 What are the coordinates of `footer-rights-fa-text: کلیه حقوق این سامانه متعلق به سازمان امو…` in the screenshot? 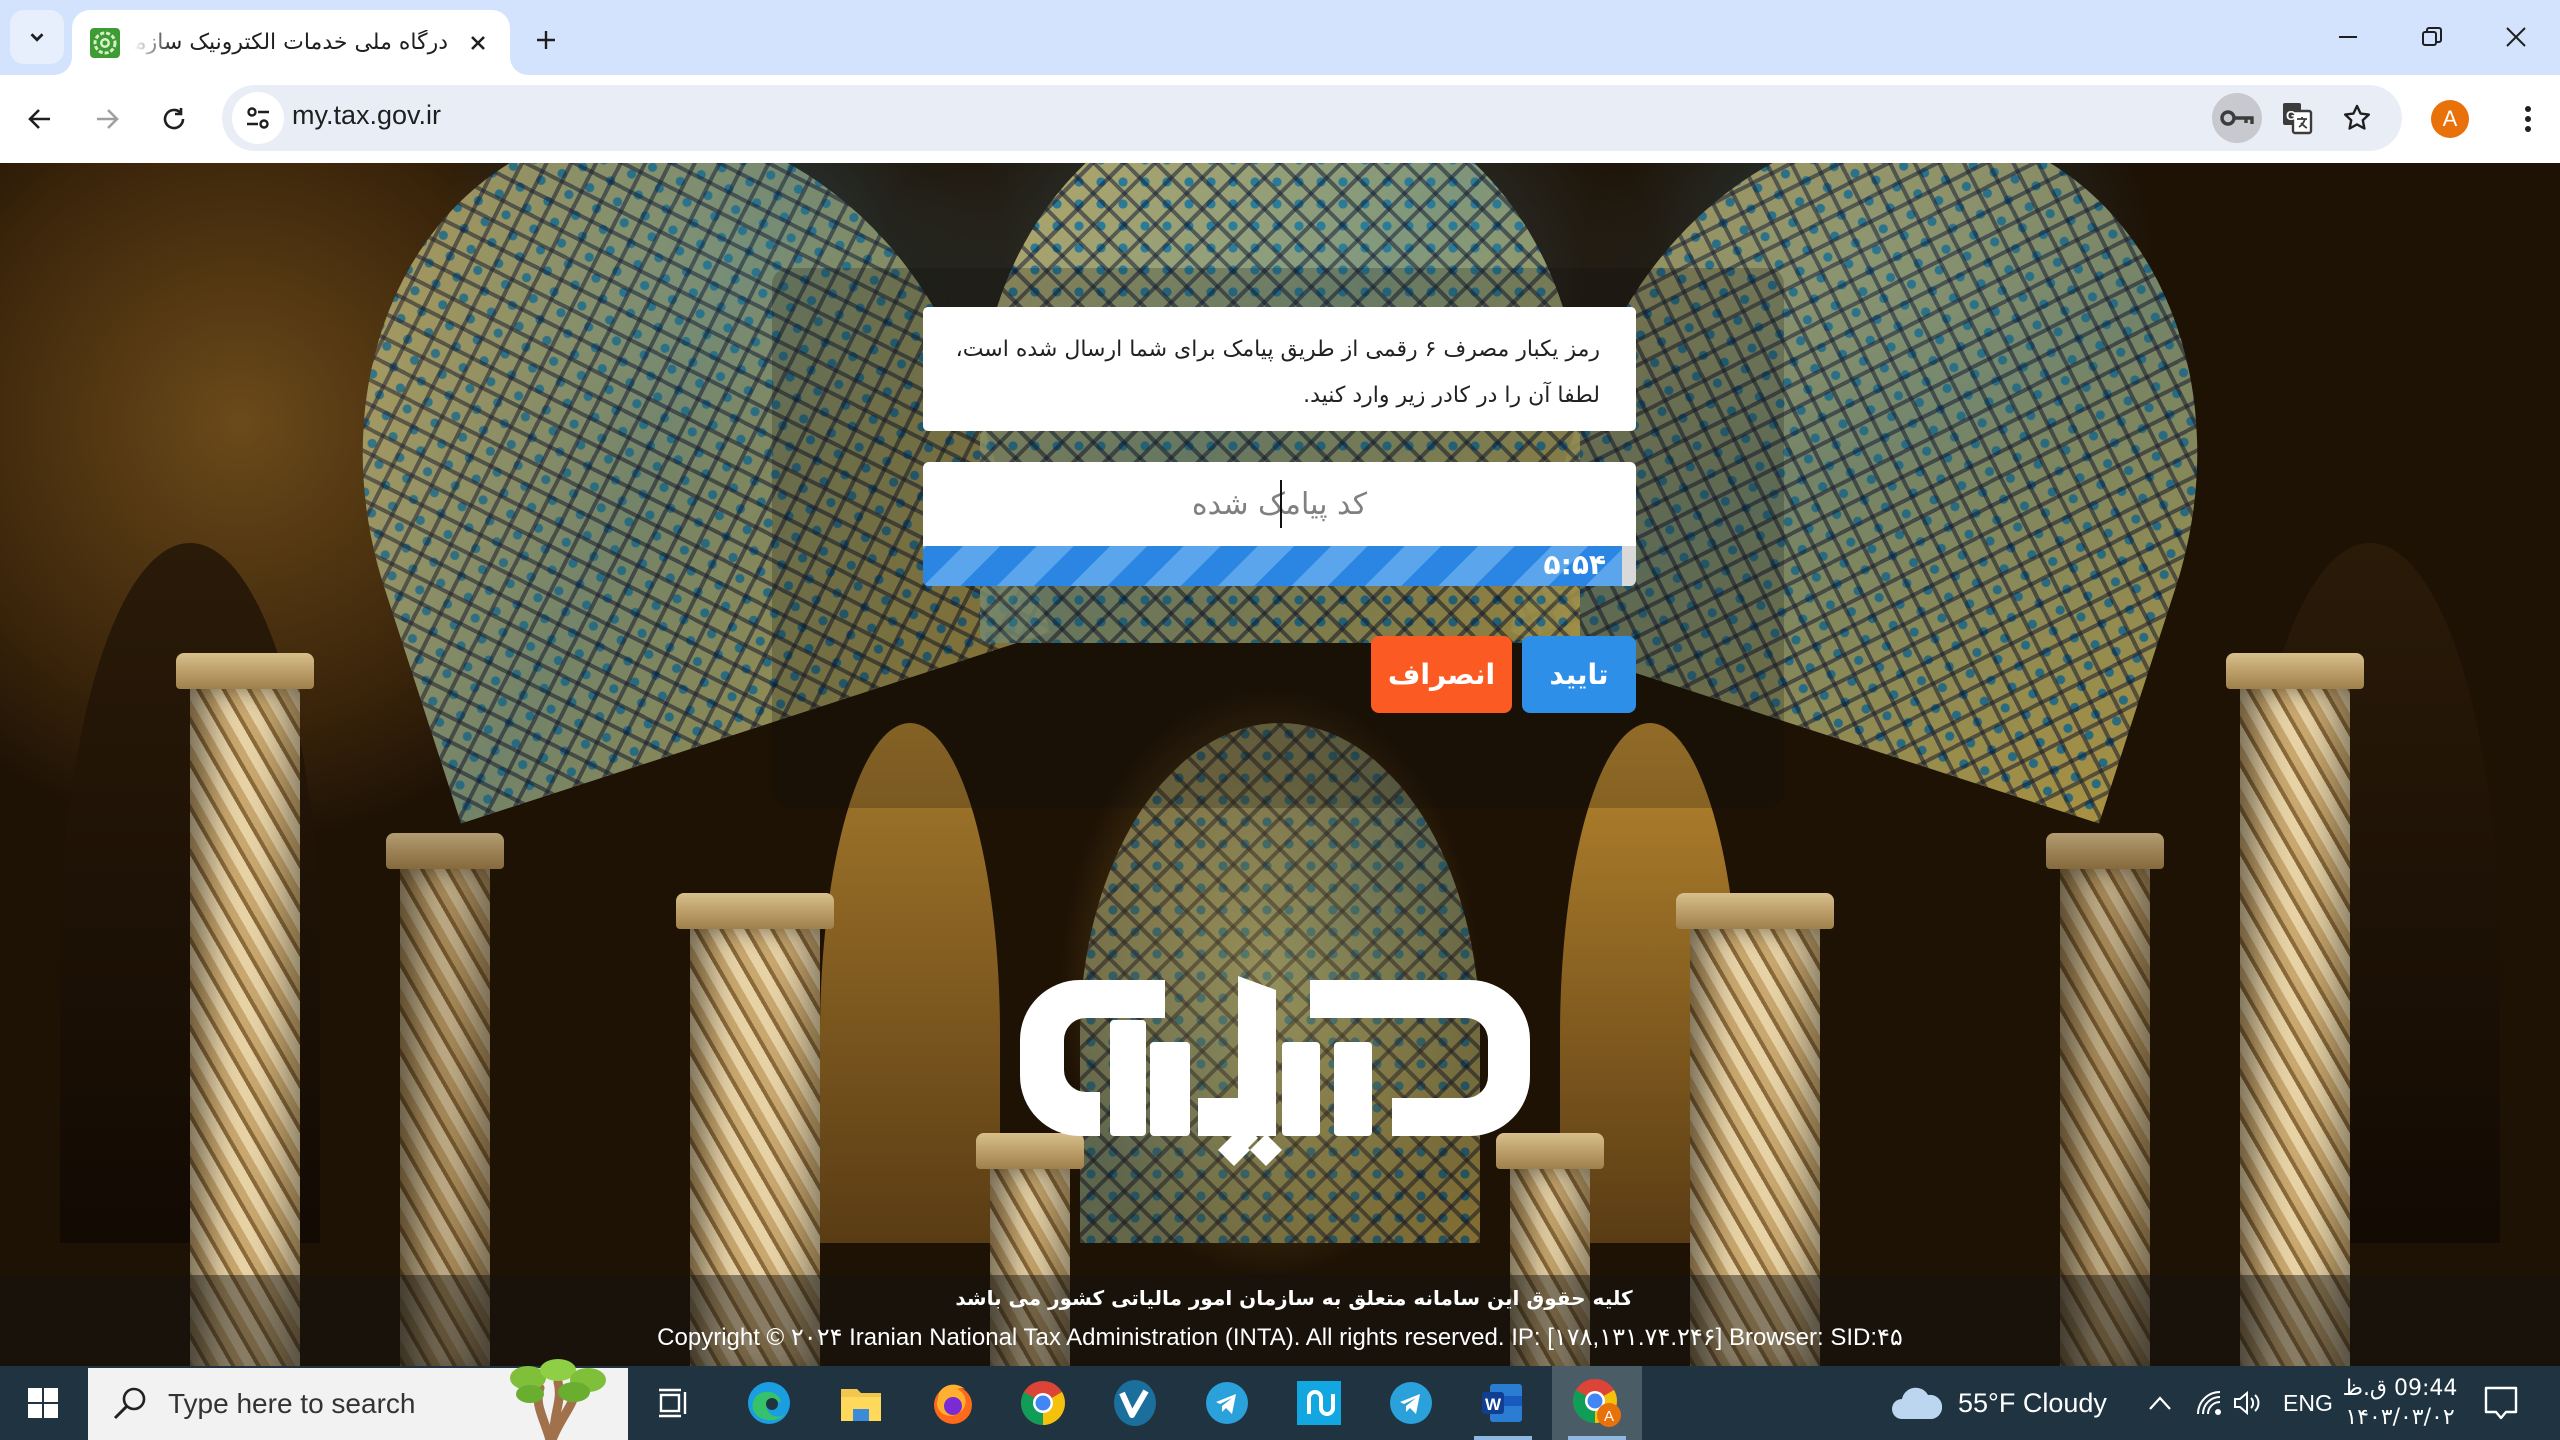 It's located at (1294, 1298).